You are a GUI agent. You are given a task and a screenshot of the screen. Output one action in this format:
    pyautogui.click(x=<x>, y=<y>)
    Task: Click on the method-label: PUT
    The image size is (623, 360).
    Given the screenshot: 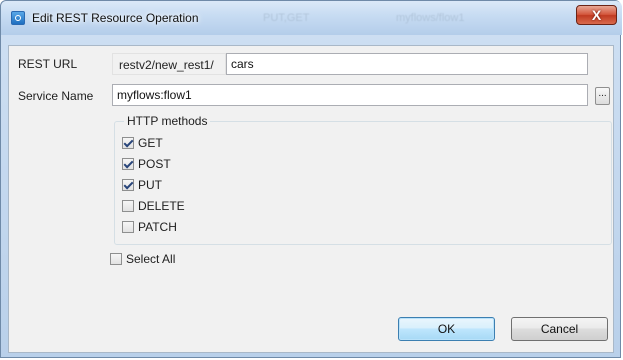 What is the action you would take?
    pyautogui.click(x=150, y=185)
    